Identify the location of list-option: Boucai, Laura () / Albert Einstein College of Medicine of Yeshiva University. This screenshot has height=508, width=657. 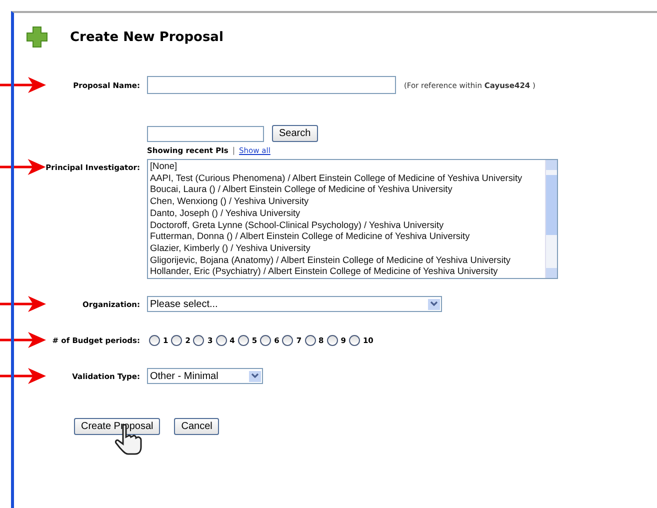
(346, 190).